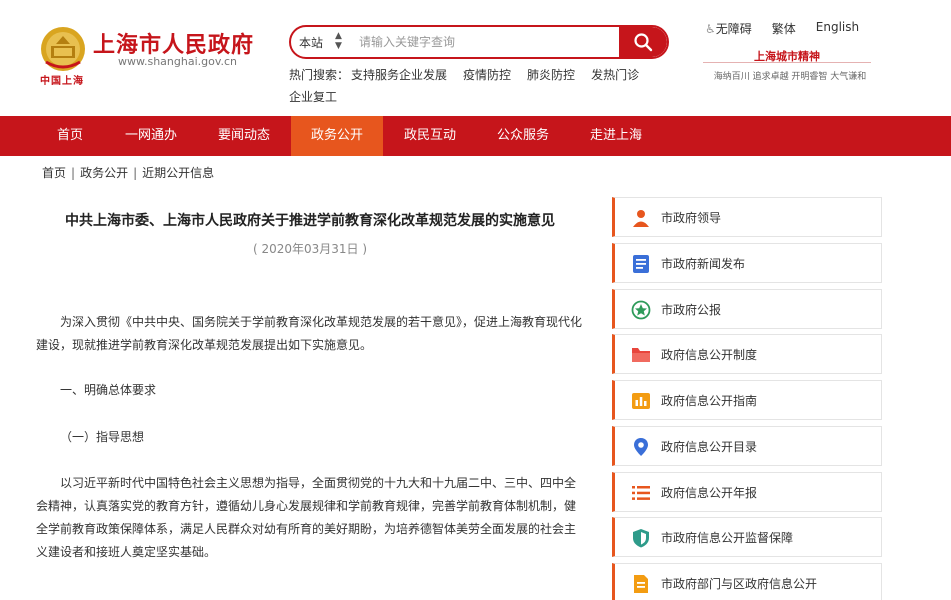 The width and height of the screenshot is (951, 600). I want to click on traditional-chinese-link: 繁体, so click(784, 28).